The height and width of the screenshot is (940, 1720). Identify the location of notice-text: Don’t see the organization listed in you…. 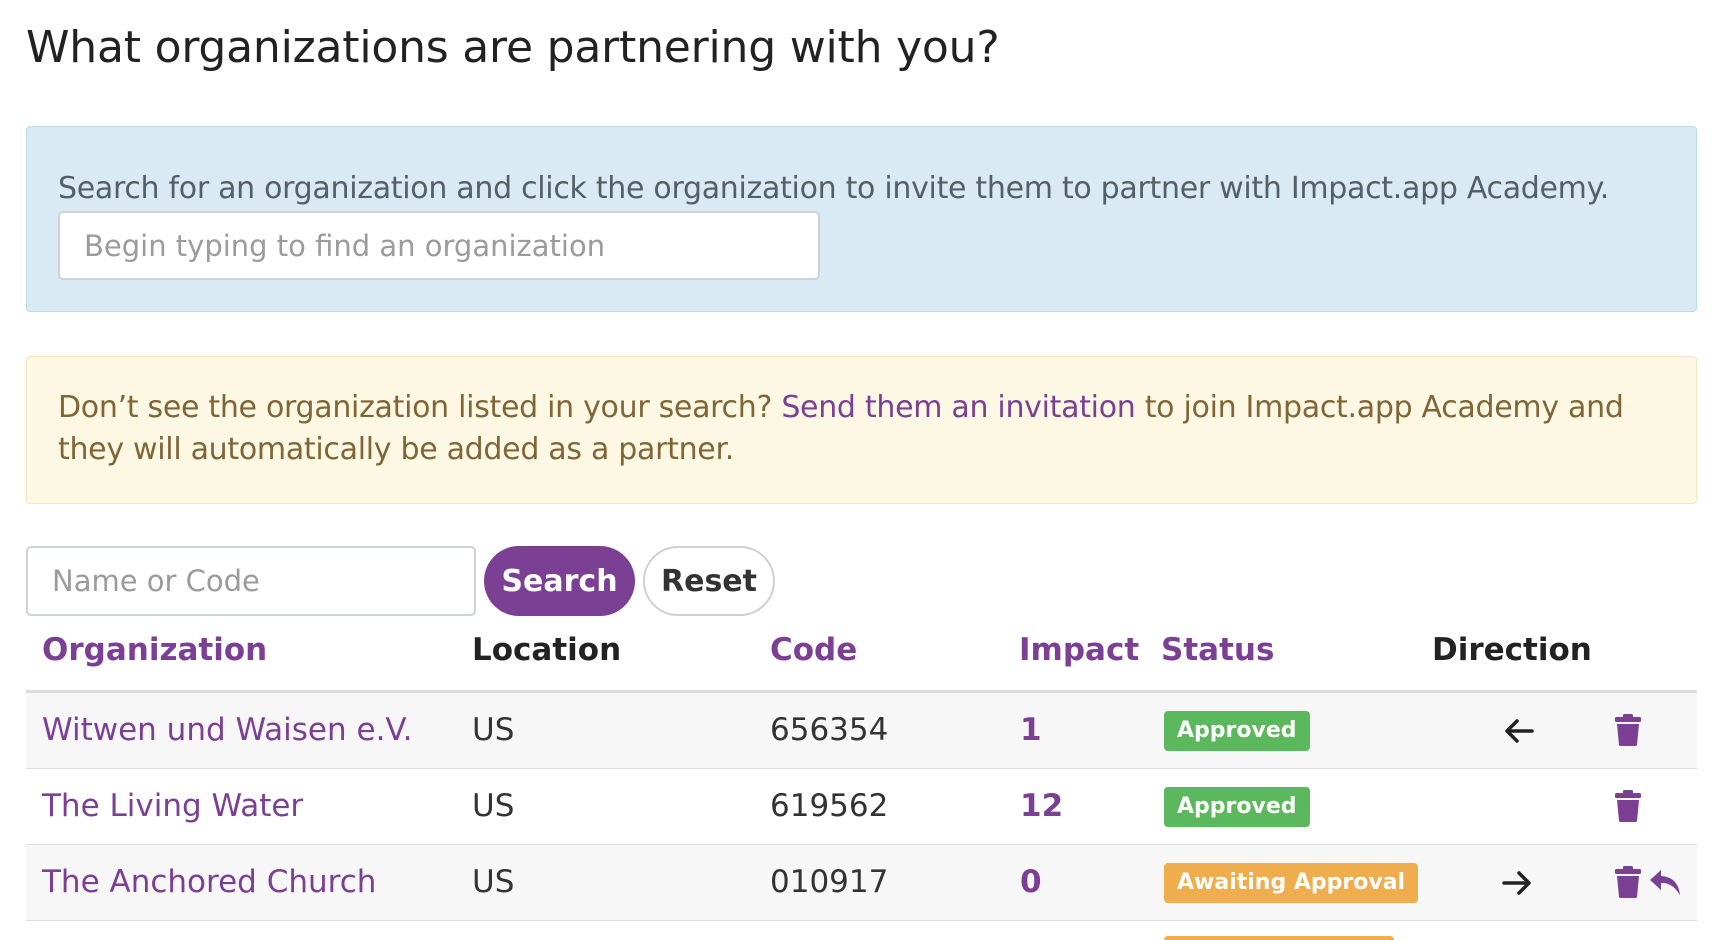
(873, 429).